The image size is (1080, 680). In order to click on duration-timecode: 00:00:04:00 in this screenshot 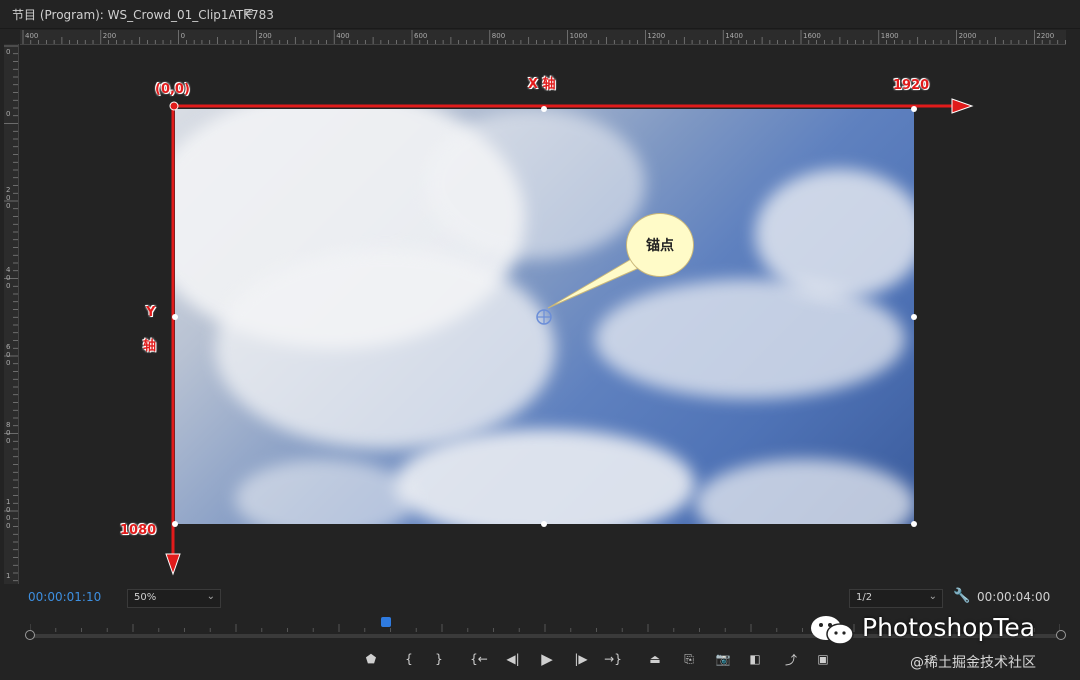, I will do `click(1014, 597)`.